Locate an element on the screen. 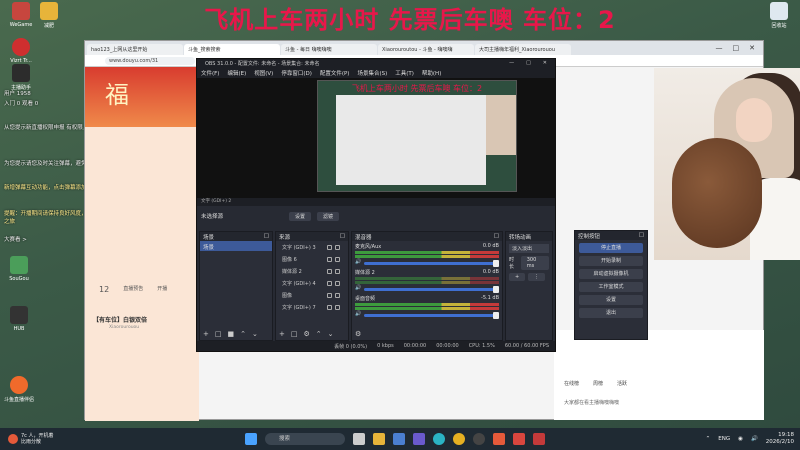  menu-scene-collection: 场景集合(S) is located at coordinates (372, 73).